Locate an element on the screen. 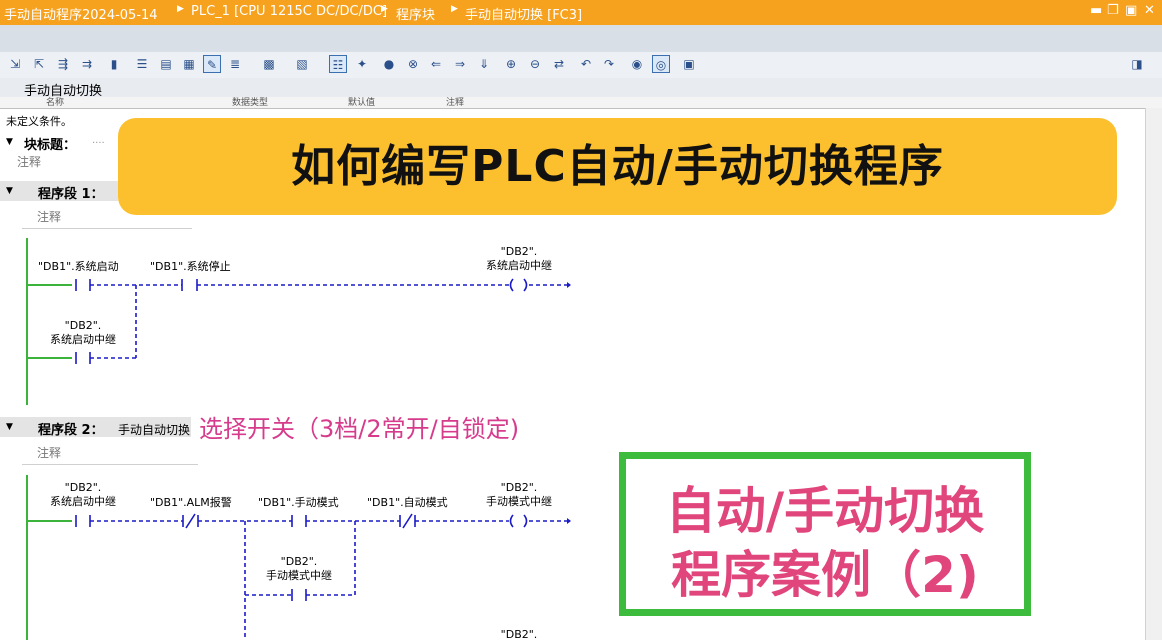 The height and width of the screenshot is (642, 1162). operand-n2-relay-db: "DB2". is located at coordinates (83, 488).